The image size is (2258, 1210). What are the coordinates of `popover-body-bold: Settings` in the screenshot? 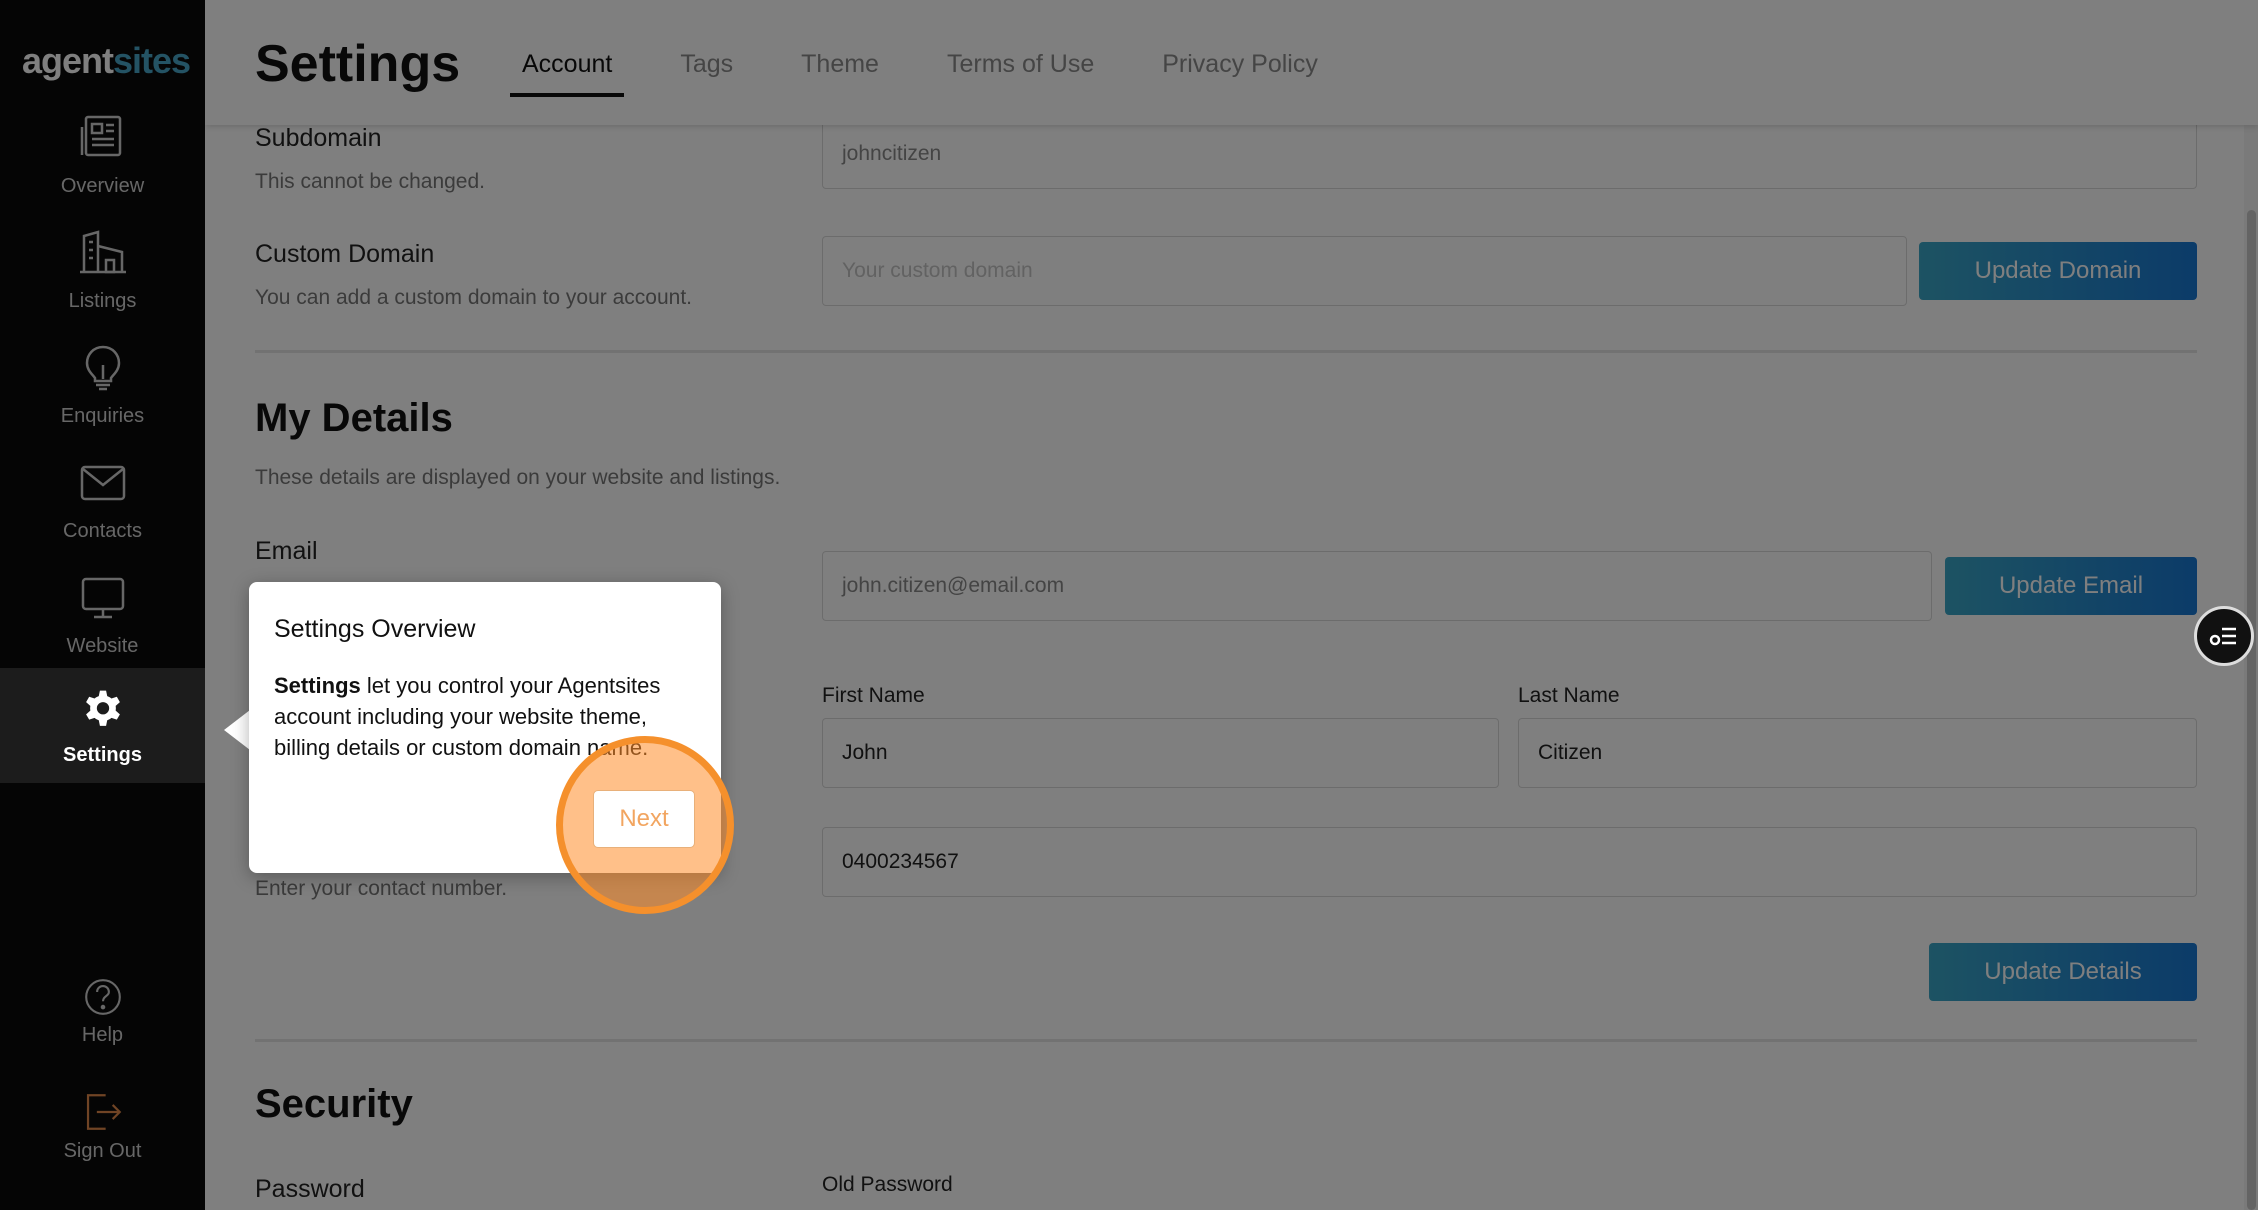 It's located at (317, 685).